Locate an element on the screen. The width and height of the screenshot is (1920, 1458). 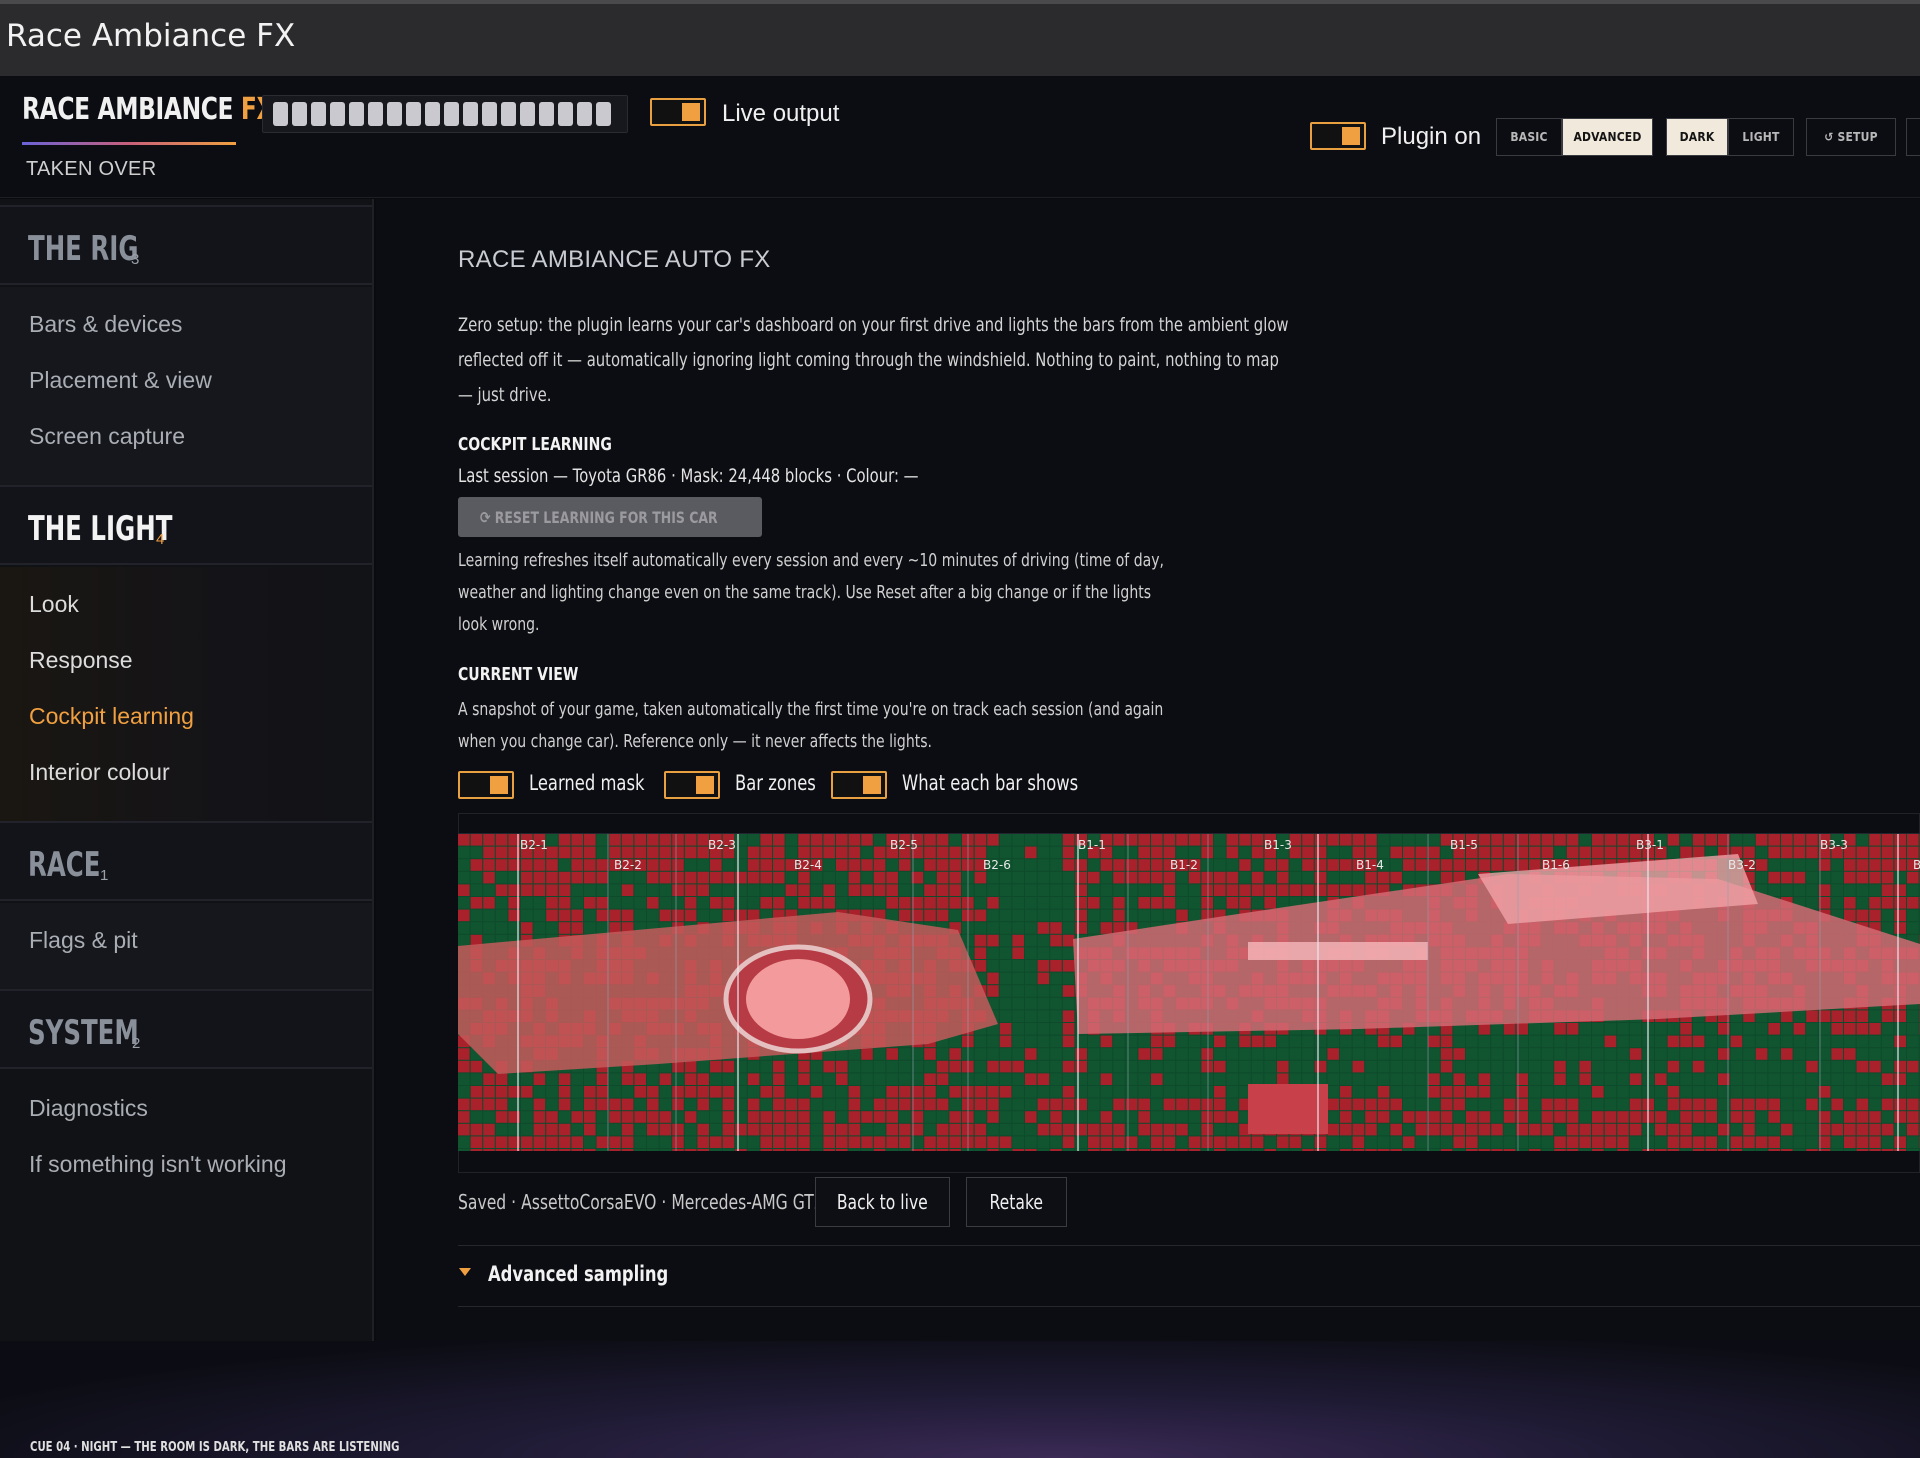
sidebar-section-race: RACE 1 is located at coordinates (186, 861).